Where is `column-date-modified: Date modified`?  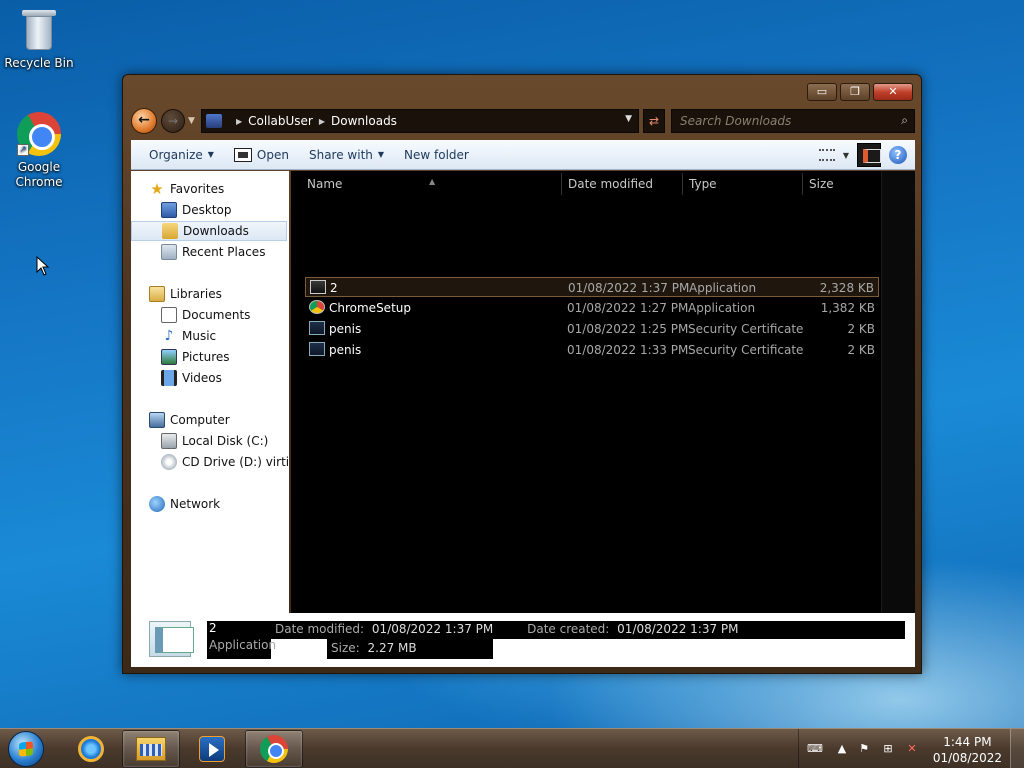
column-date-modified: Date modified is located at coordinates (610, 184).